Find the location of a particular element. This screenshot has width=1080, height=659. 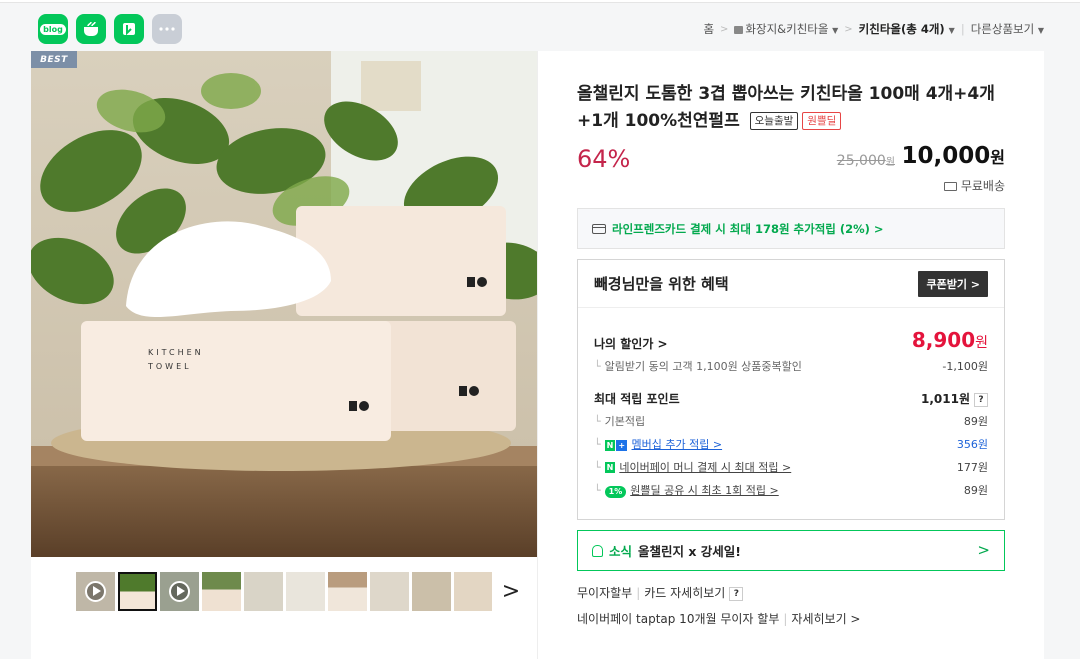

more-icon is located at coordinates (167, 29).